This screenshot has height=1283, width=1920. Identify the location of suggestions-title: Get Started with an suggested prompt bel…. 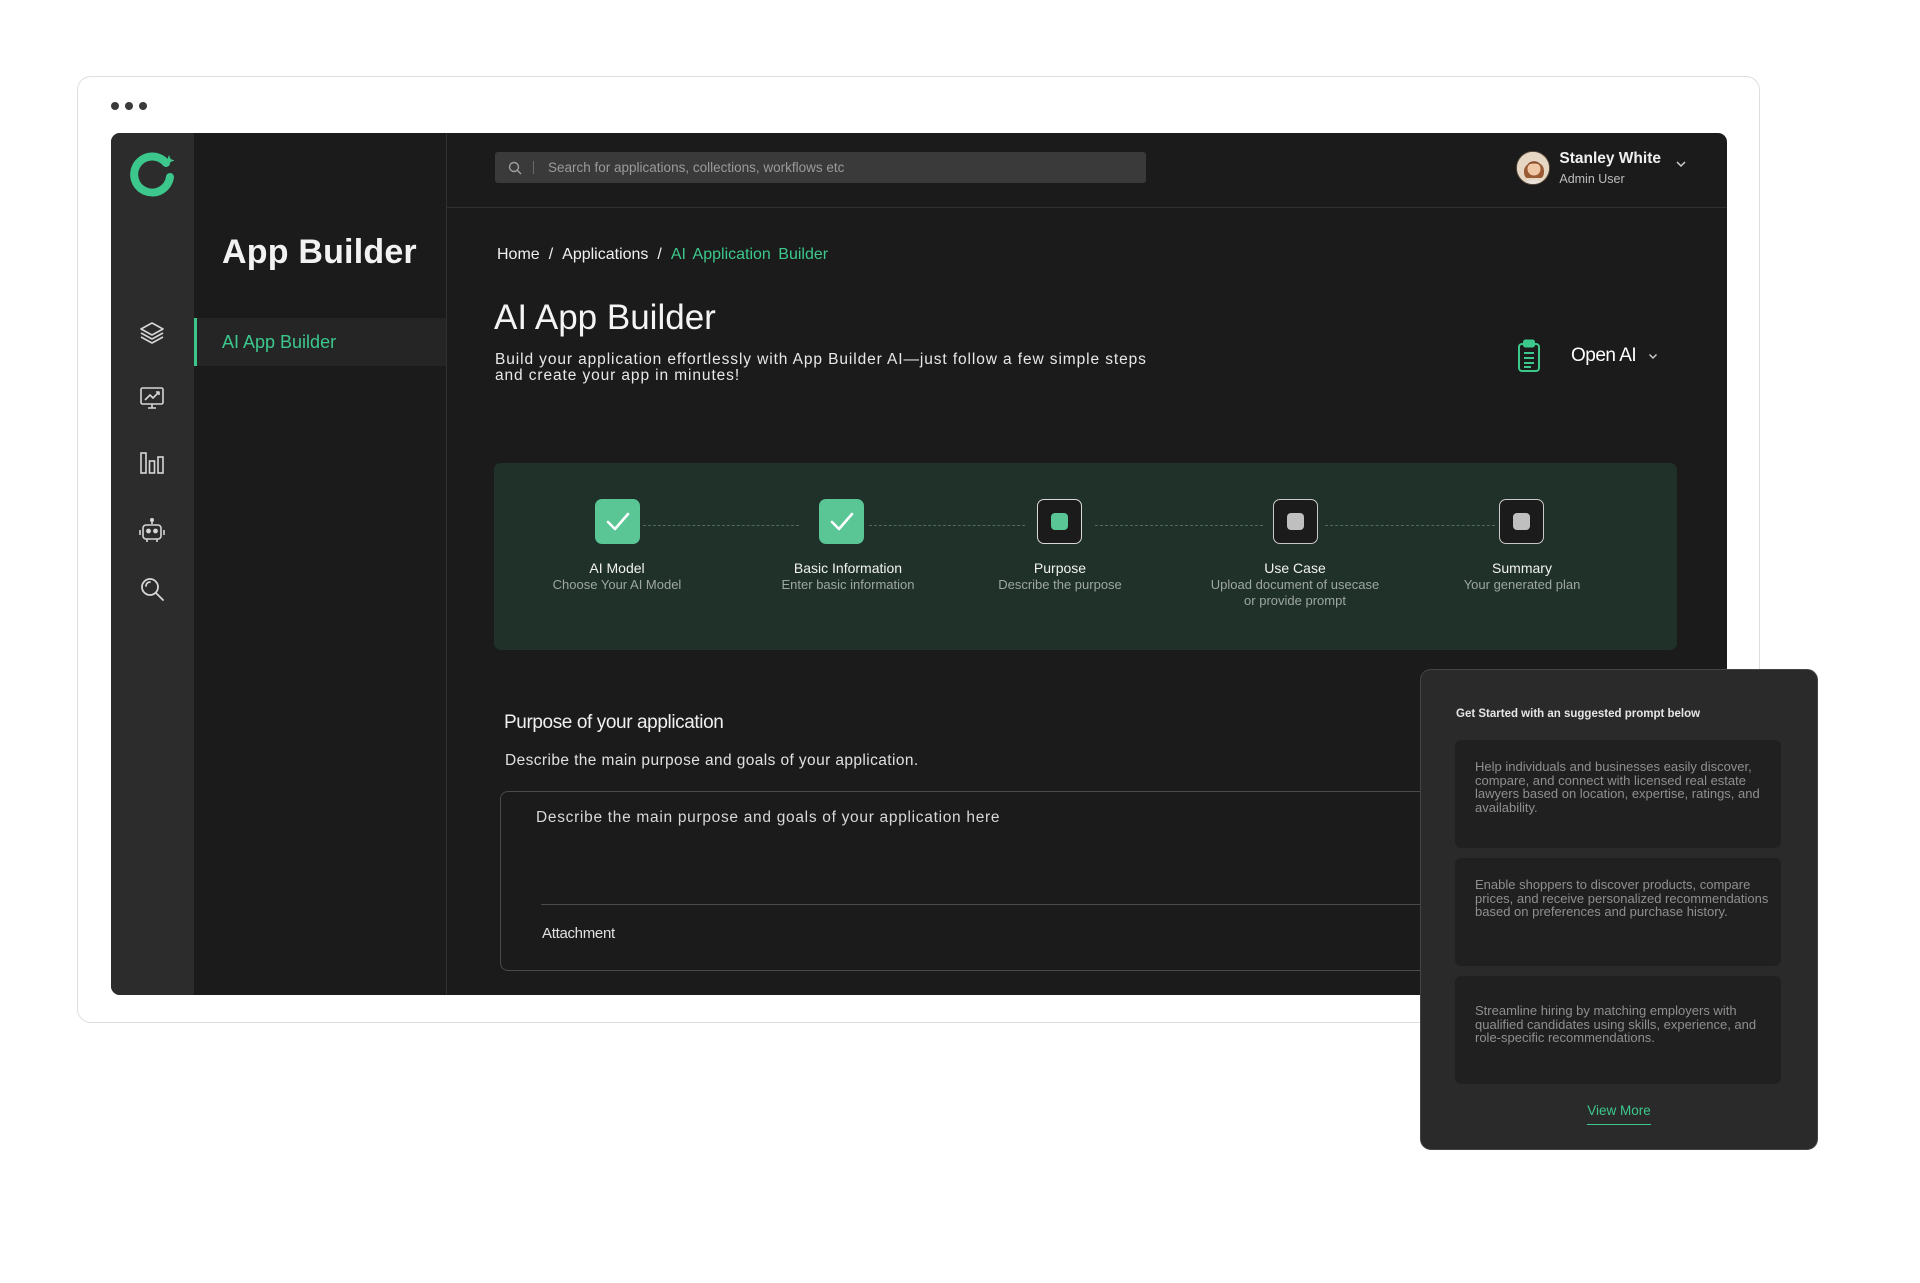
(1578, 714).